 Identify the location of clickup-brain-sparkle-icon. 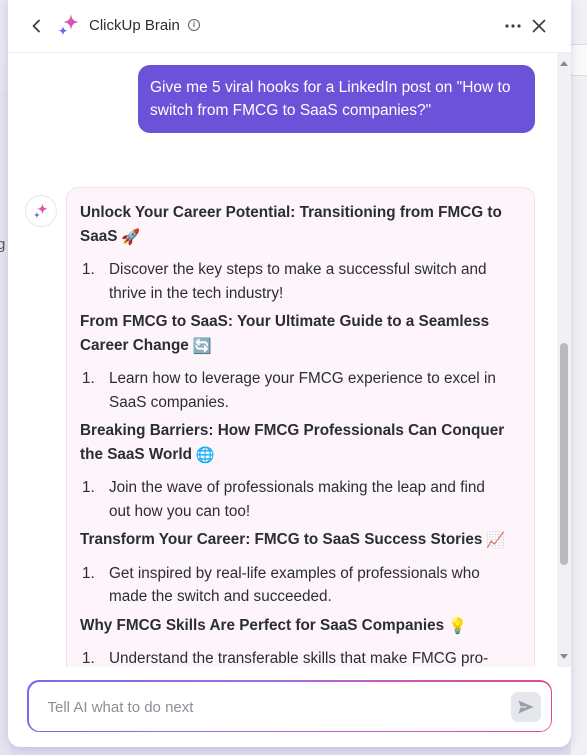
(68, 25).